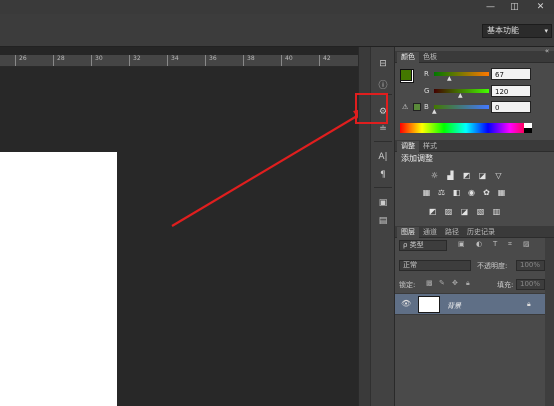  I want to click on tab-swatches: 色板, so click(430, 57).